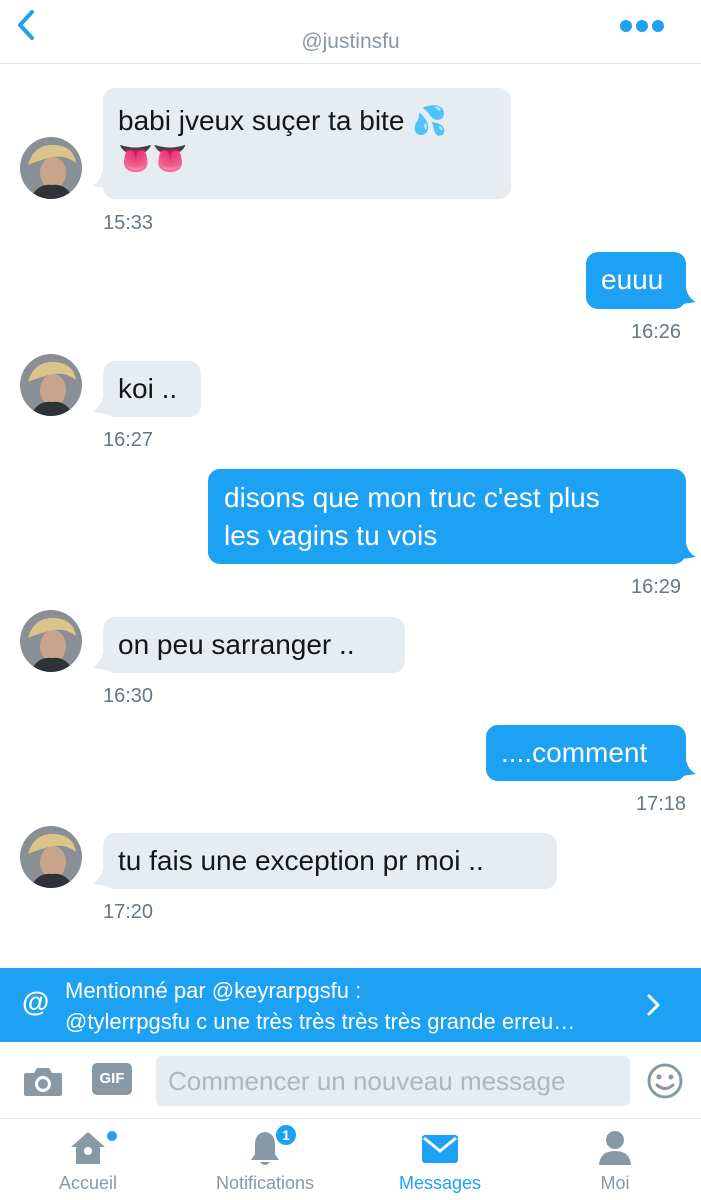  Describe the element at coordinates (350, 1159) in the screenshot. I see `tab-bar: Accueil 1 Notifications Messages Moi` at that location.